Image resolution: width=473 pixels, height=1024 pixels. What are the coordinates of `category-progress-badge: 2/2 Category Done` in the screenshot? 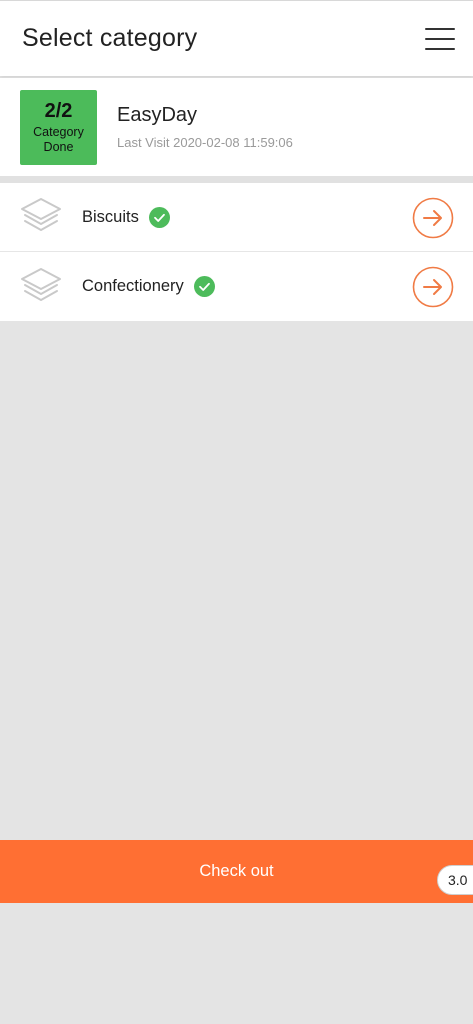 It's located at (58, 127).